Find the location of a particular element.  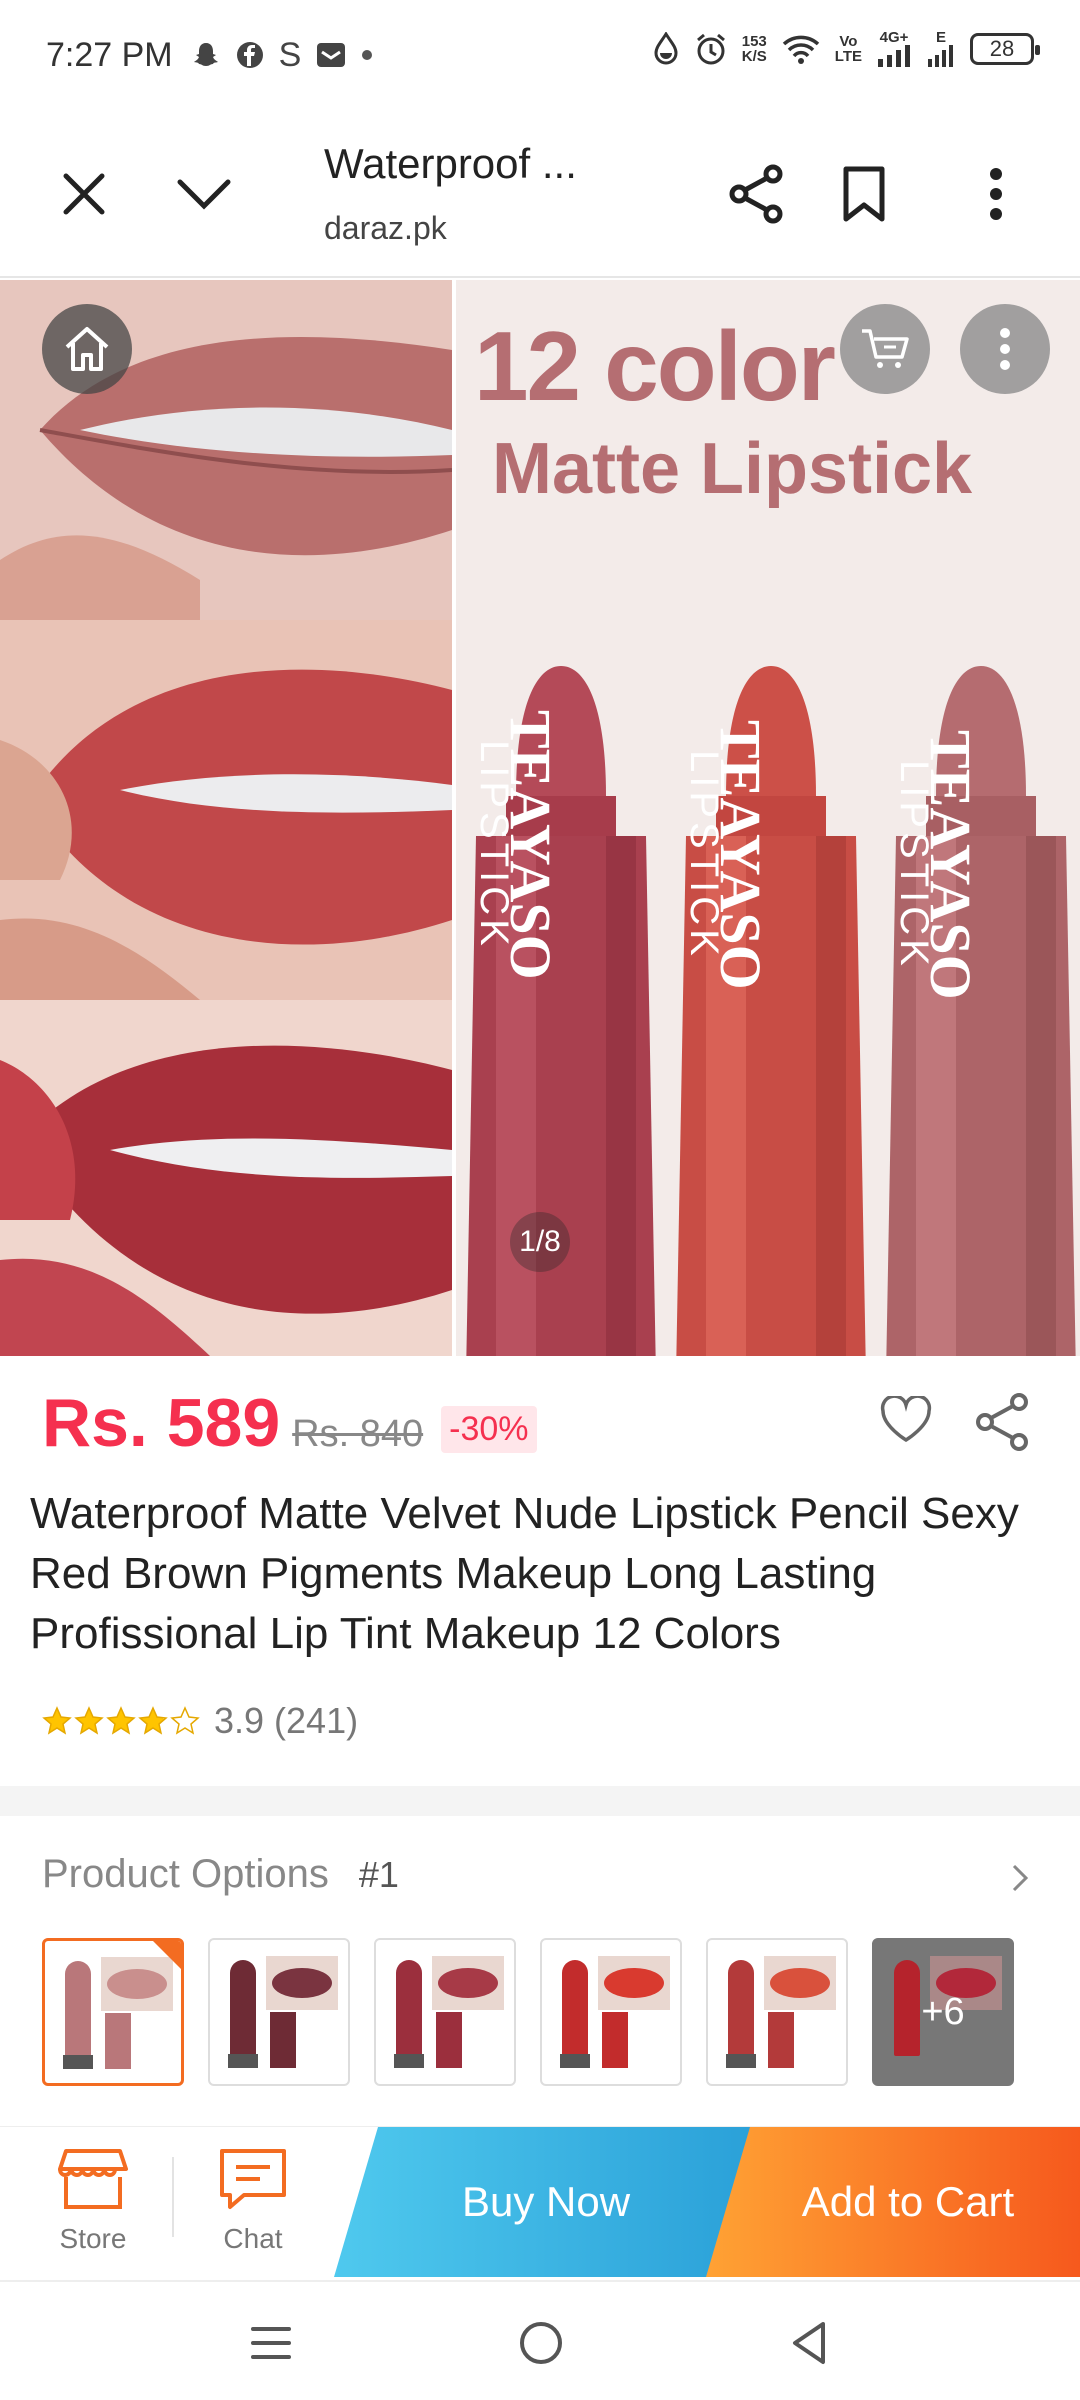

store-button: Store is located at coordinates (93, 2201).